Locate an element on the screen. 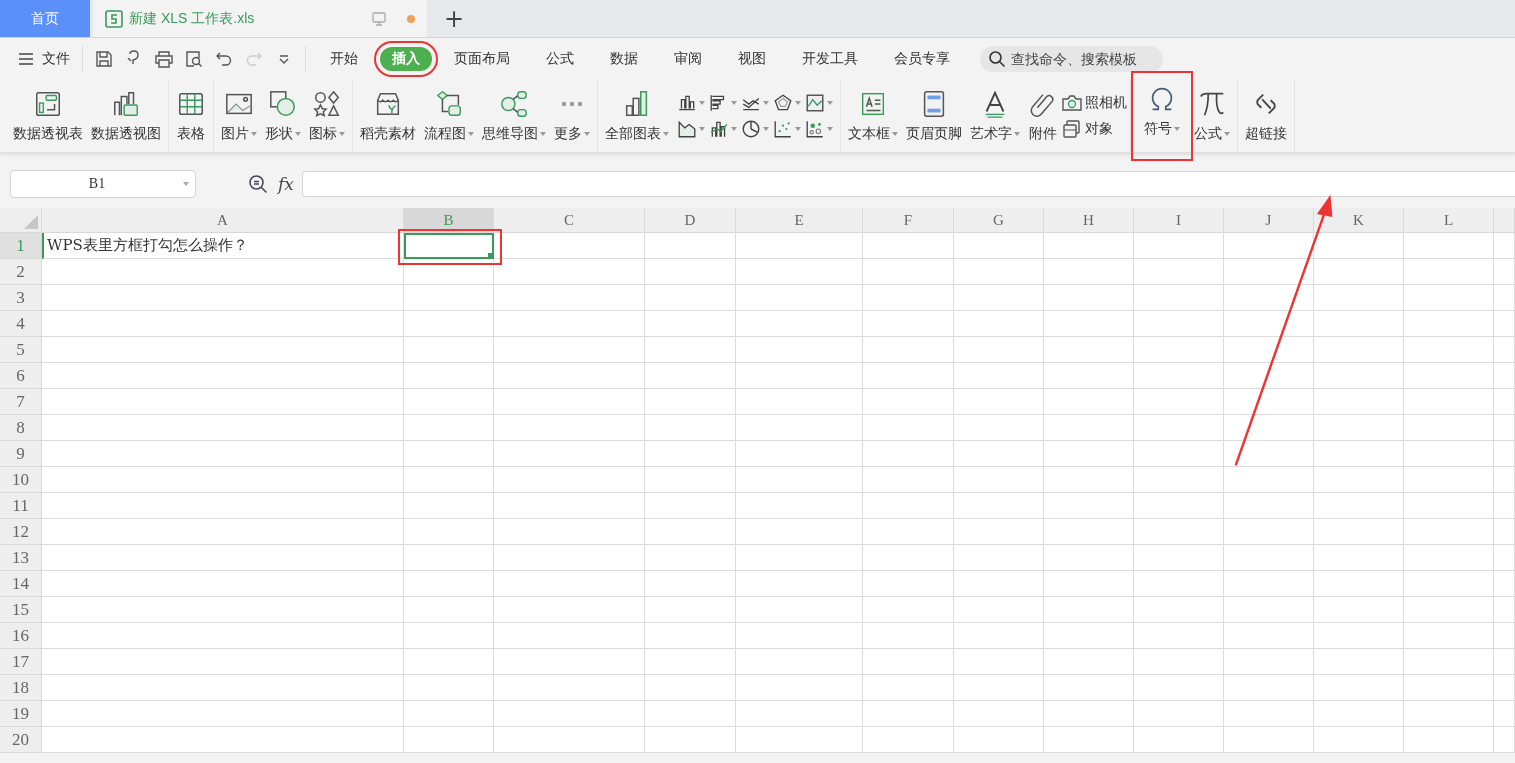 This screenshot has height=763, width=1515. file-menu: 文件 is located at coordinates (46, 59).